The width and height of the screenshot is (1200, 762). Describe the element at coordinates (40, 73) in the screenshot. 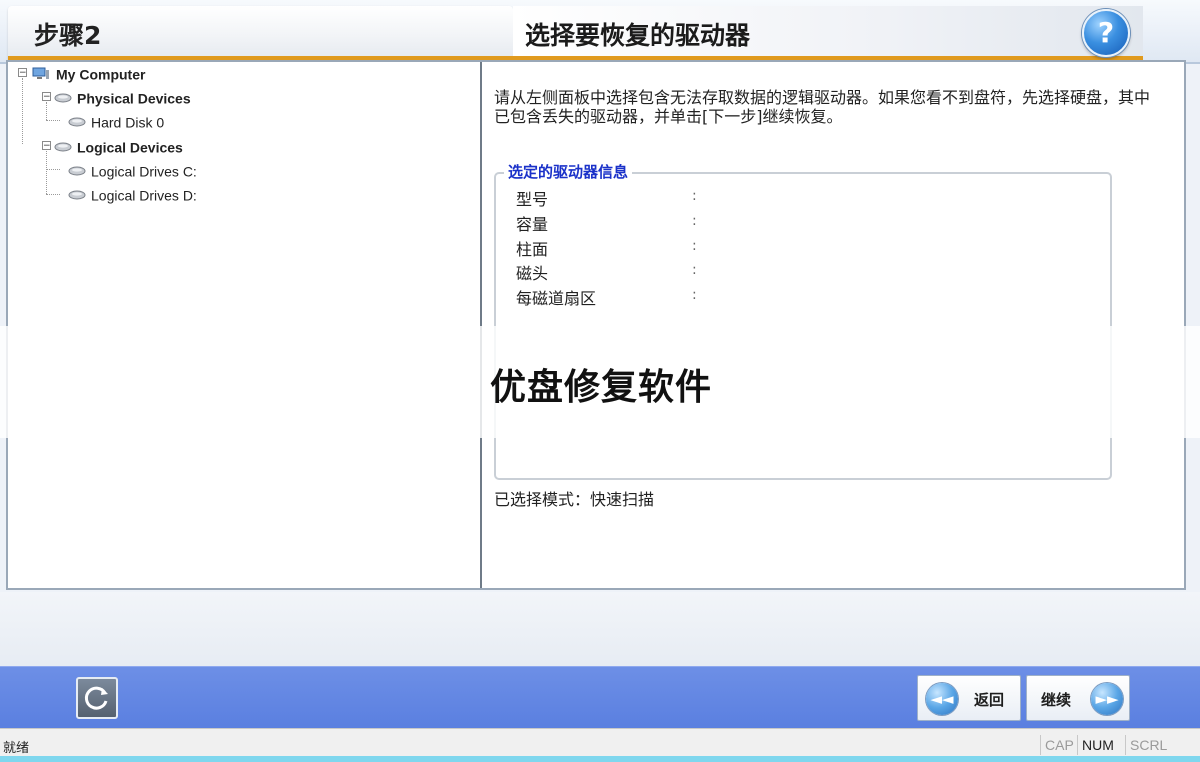

I see `computer-icon` at that location.